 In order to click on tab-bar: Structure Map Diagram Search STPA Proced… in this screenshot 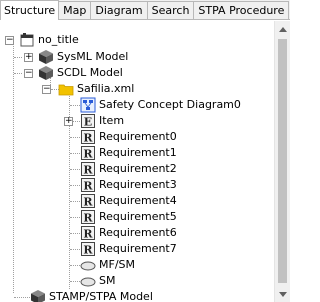, I will do `click(145, 10)`.